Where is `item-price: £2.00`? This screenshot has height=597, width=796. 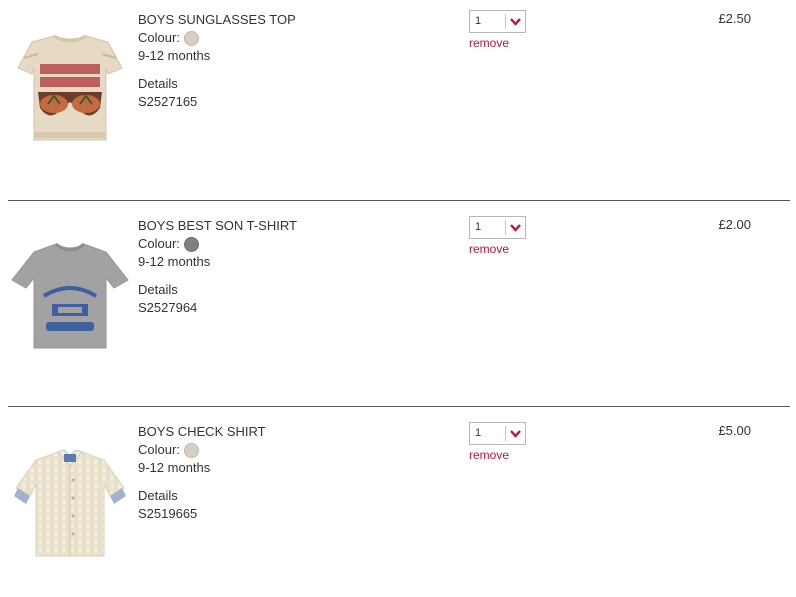
item-price: £2.00 is located at coordinates (734, 224).